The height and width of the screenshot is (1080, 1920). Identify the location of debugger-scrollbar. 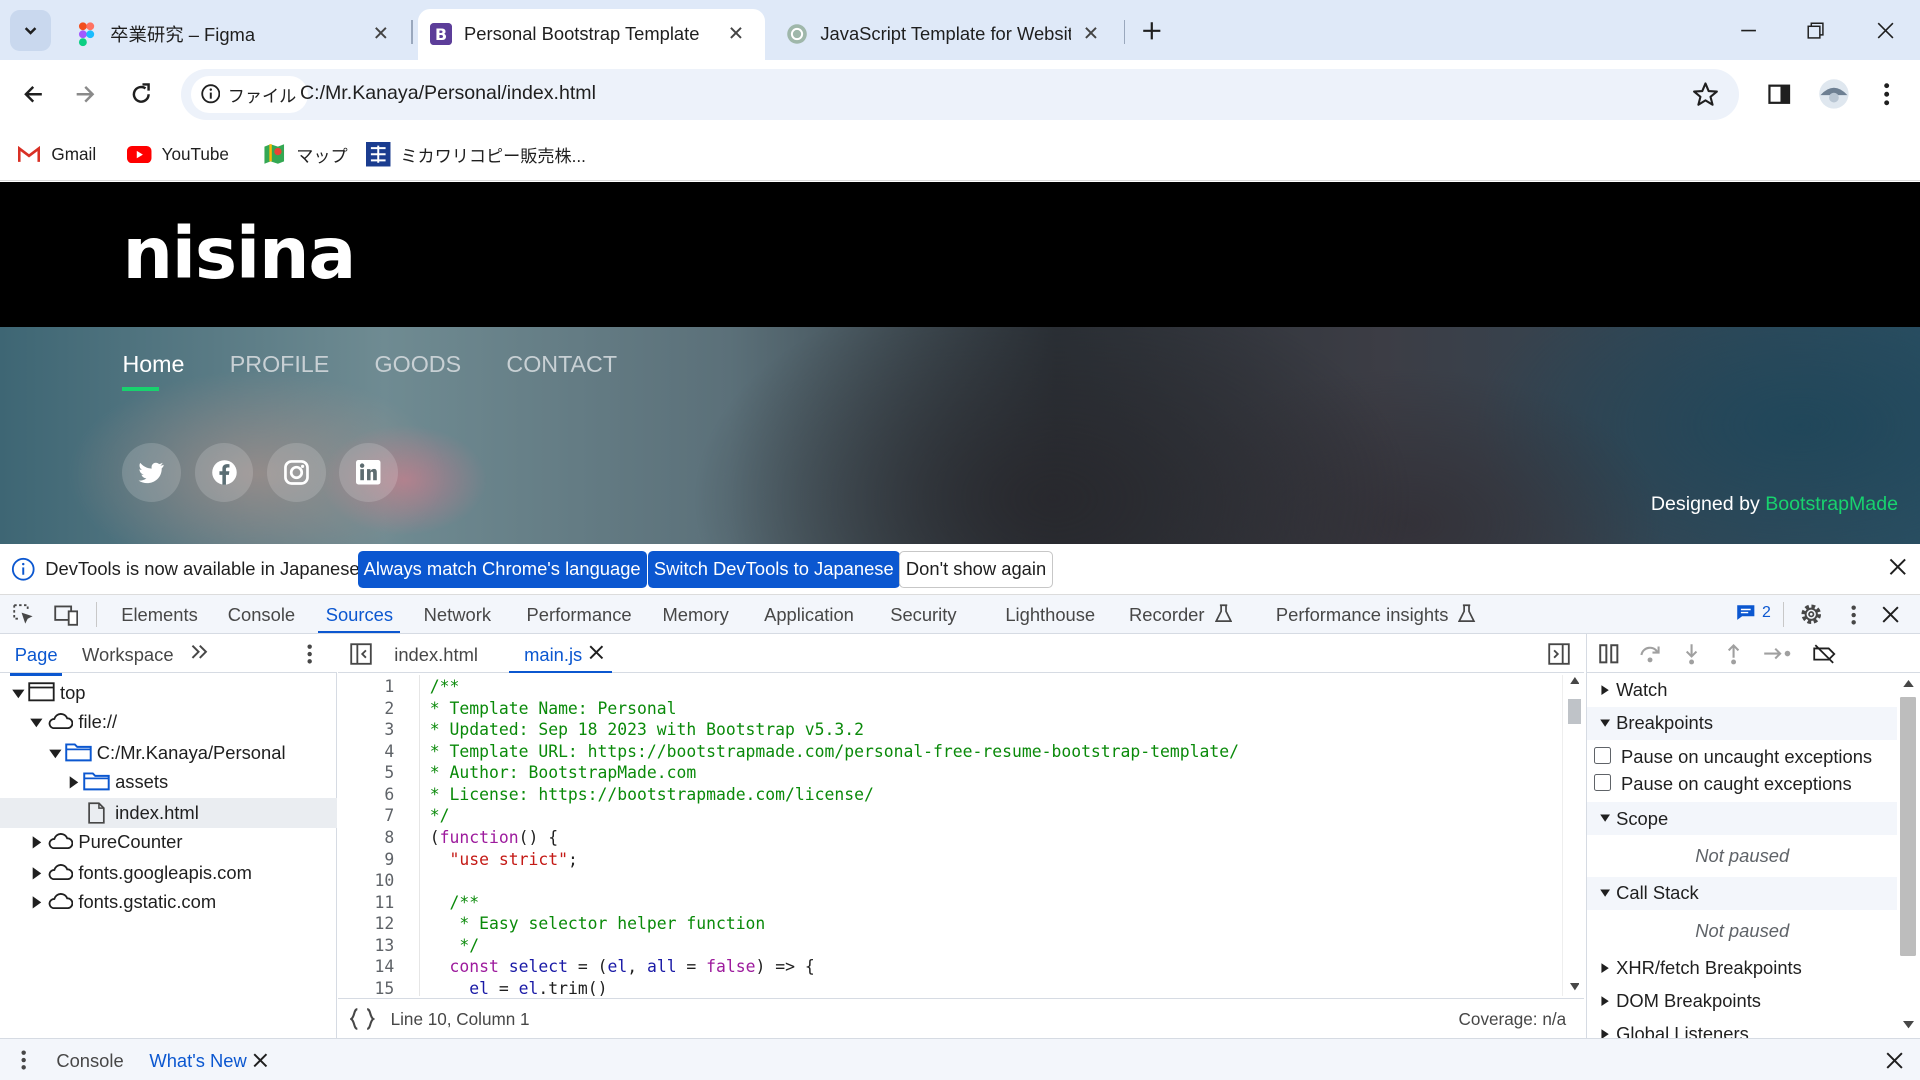
(1908, 856).